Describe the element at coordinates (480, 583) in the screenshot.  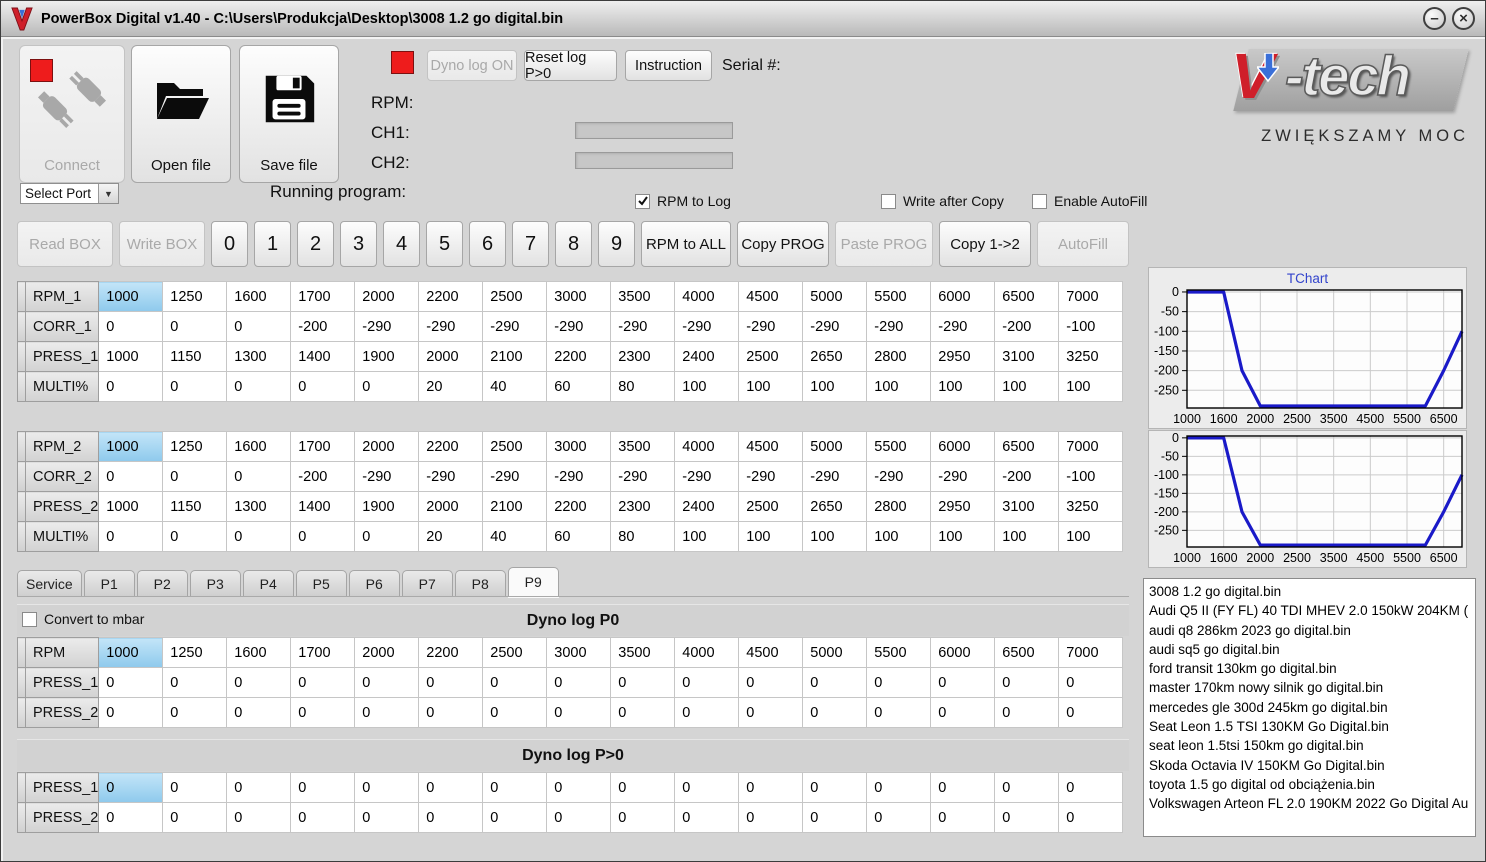
I see `tab-p8: P8` at that location.